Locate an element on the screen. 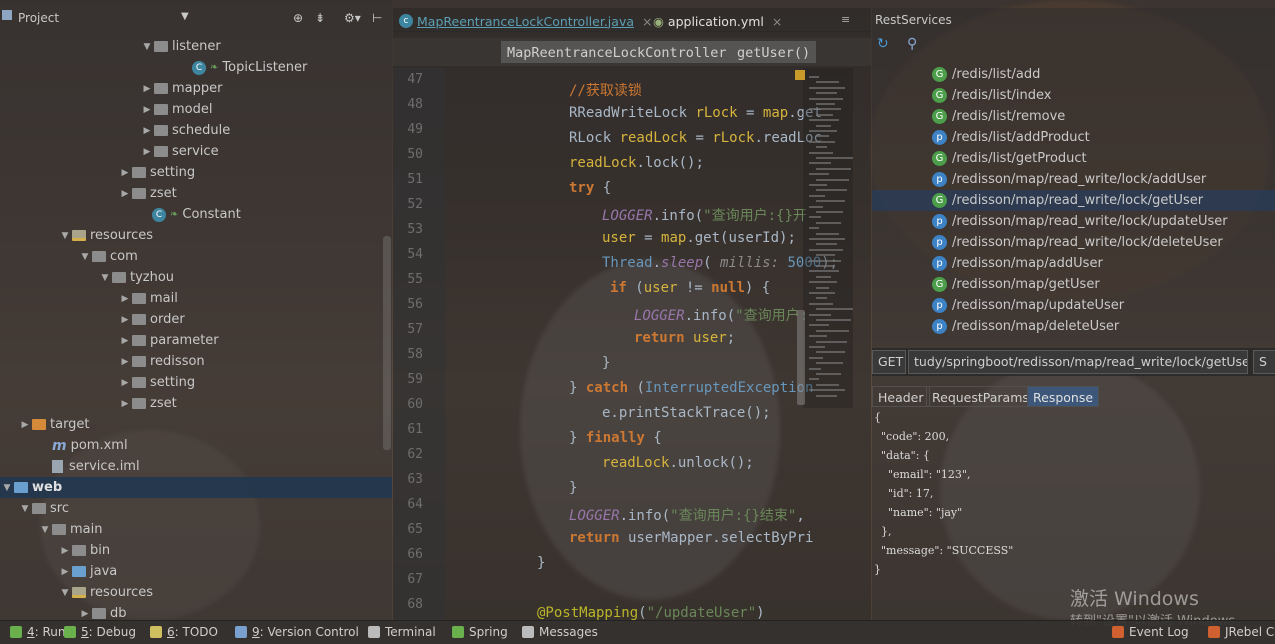 This screenshot has width=1275, height=644. chevron-down-icon: ▼ is located at coordinates (185, 16).